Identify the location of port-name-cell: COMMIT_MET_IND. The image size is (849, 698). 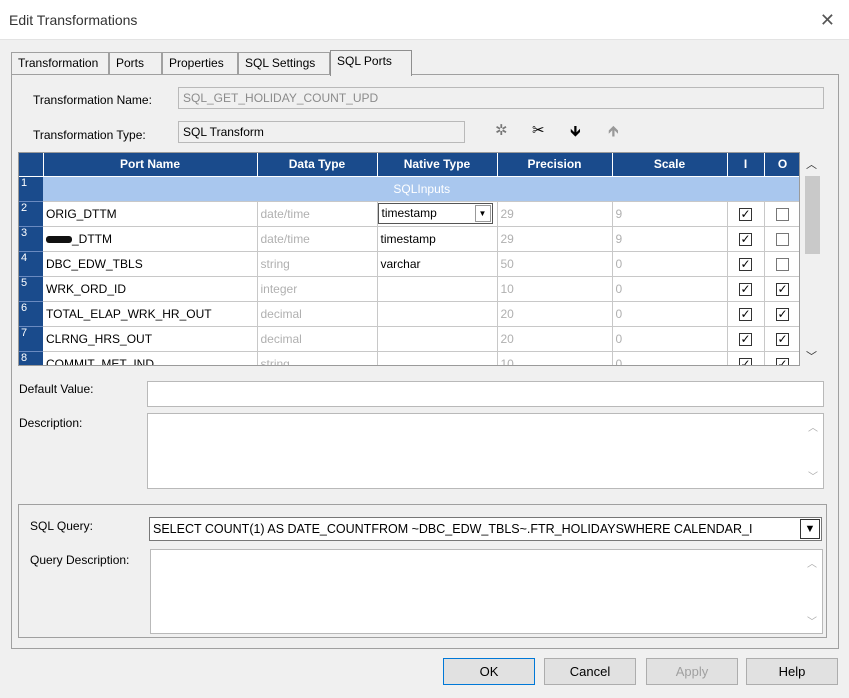
(150, 358).